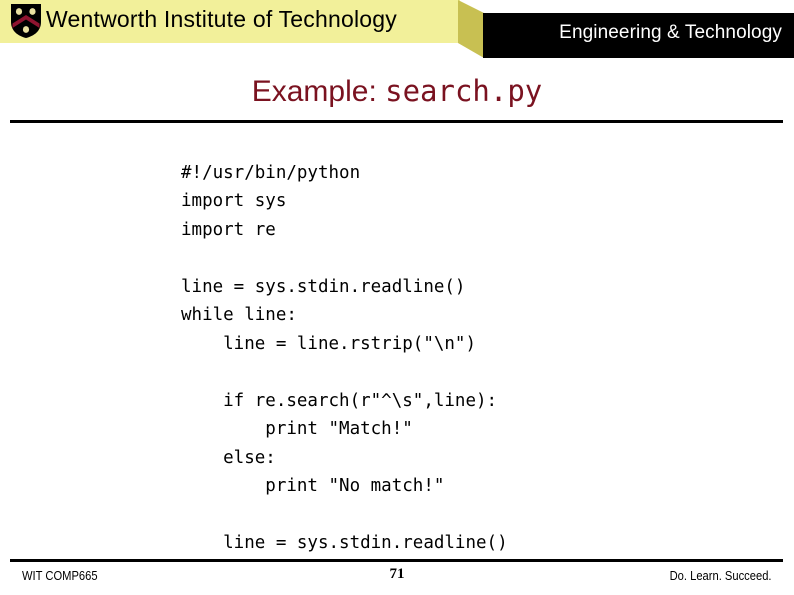  I want to click on code-line: else:, so click(228, 457).